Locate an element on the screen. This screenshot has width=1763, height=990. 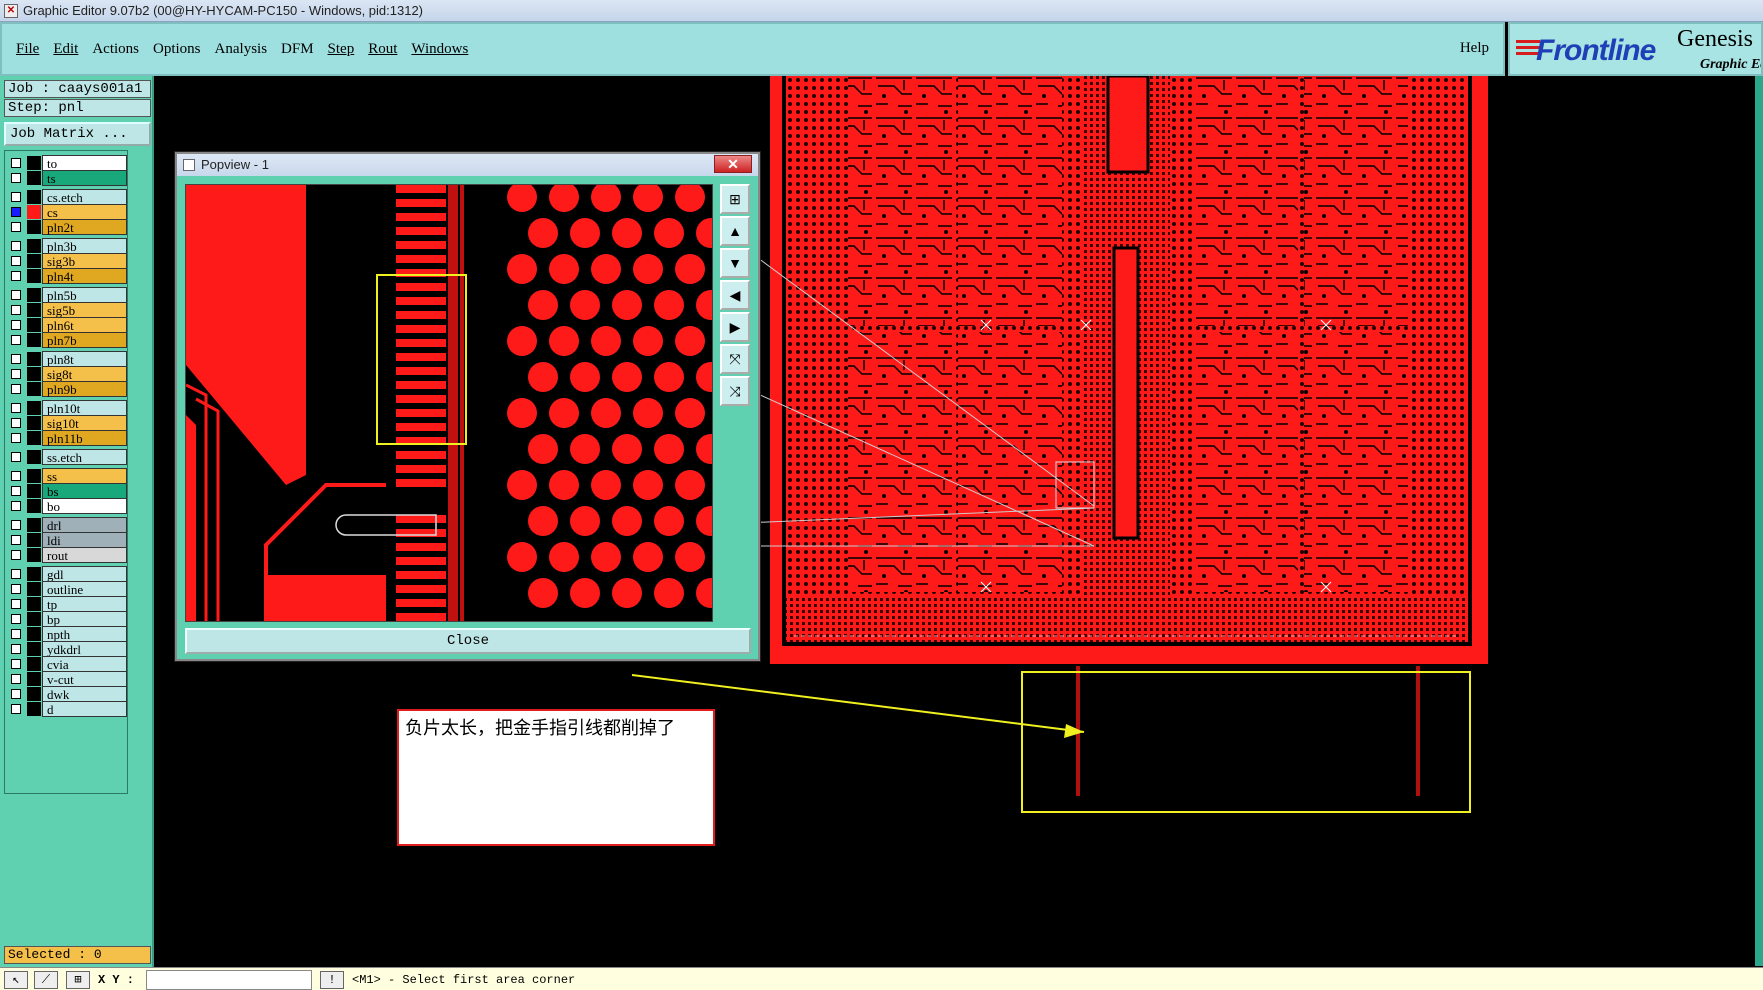
pan-down-icon: ▼ is located at coordinates (735, 263).